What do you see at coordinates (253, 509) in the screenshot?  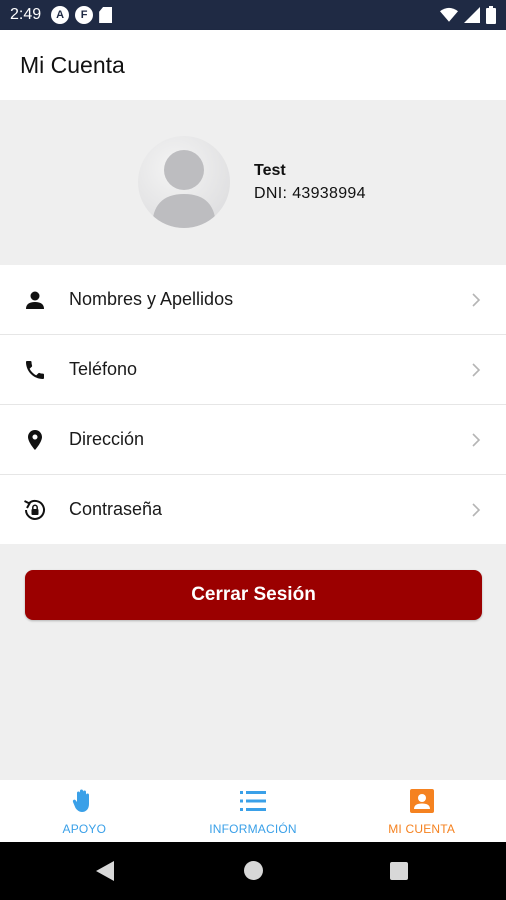 I see `menu-item-contrasena: Contraseña` at bounding box center [253, 509].